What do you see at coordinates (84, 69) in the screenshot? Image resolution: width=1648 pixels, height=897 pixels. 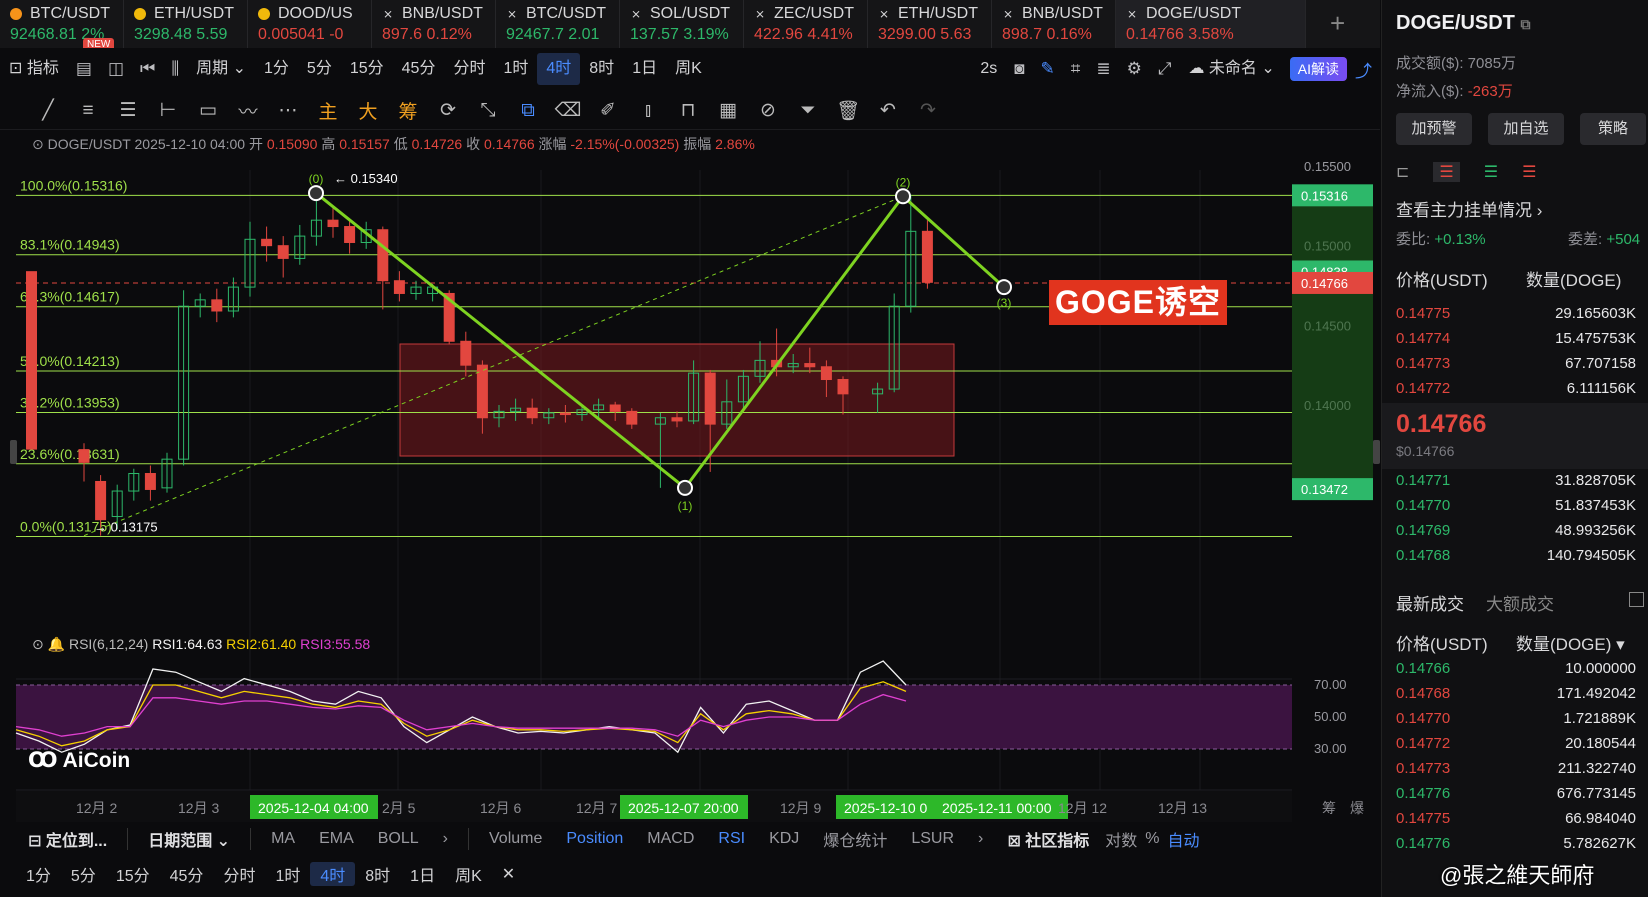 I see `calendar-icon: ▤` at bounding box center [84, 69].